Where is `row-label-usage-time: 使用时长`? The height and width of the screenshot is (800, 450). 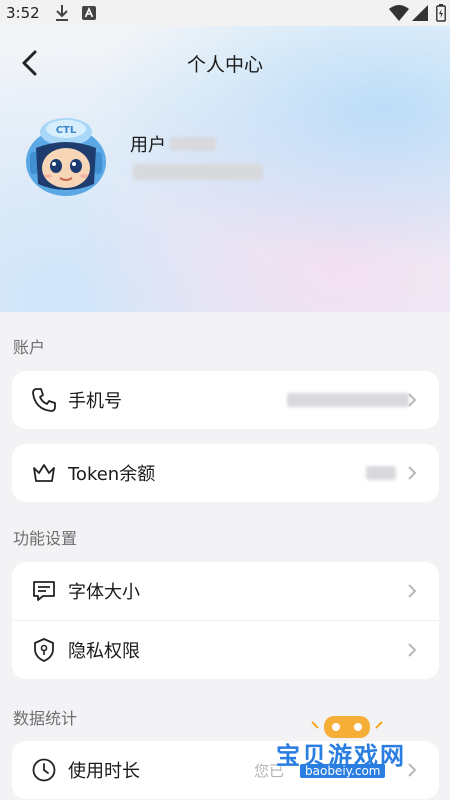
row-label-usage-time: 使用时长 is located at coordinates (104, 771).